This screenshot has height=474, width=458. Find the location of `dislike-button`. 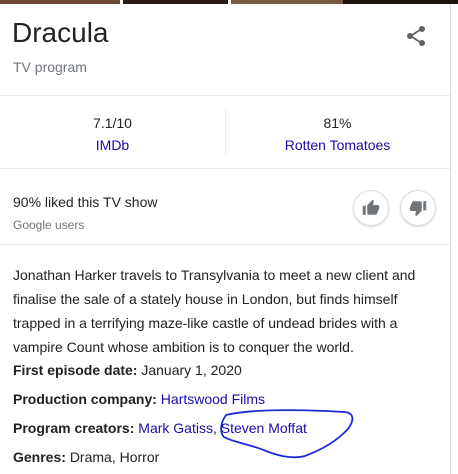

dislike-button is located at coordinates (418, 208).